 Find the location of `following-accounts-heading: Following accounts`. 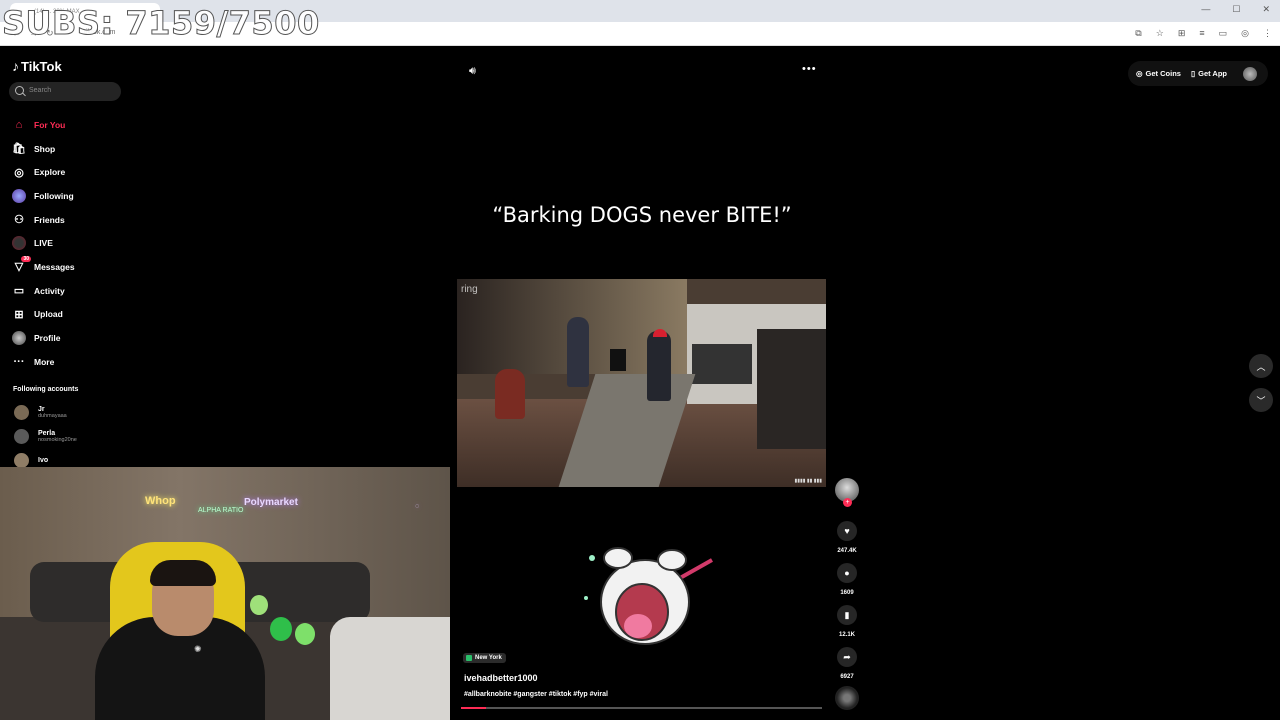

following-accounts-heading: Following accounts is located at coordinates (46, 389).